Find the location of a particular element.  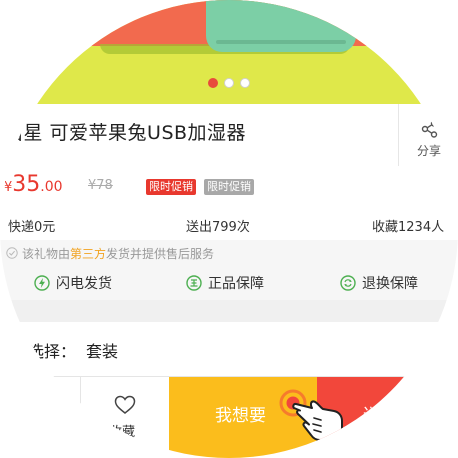

return-icon is located at coordinates (348, 283).